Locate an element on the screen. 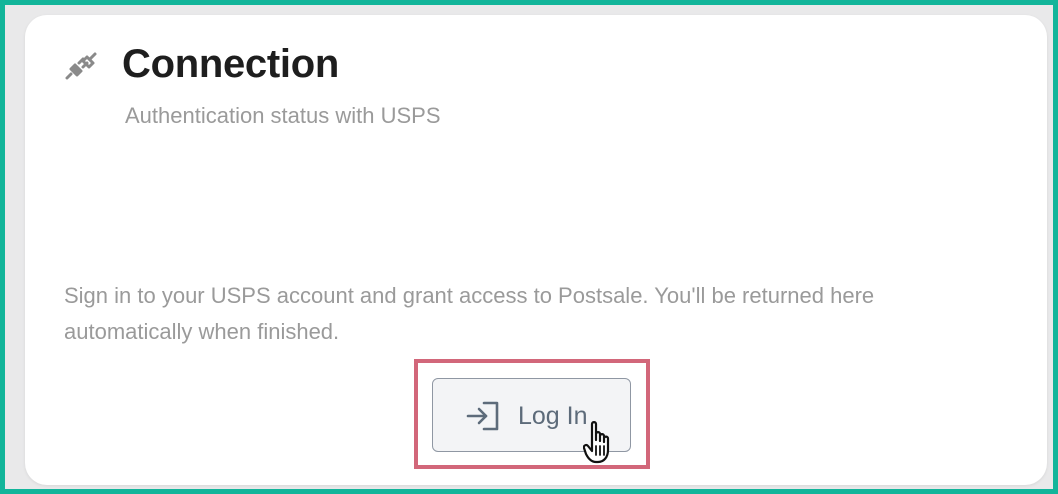 The width and height of the screenshot is (1058, 494). hand-pointer-icon is located at coordinates (596, 442).